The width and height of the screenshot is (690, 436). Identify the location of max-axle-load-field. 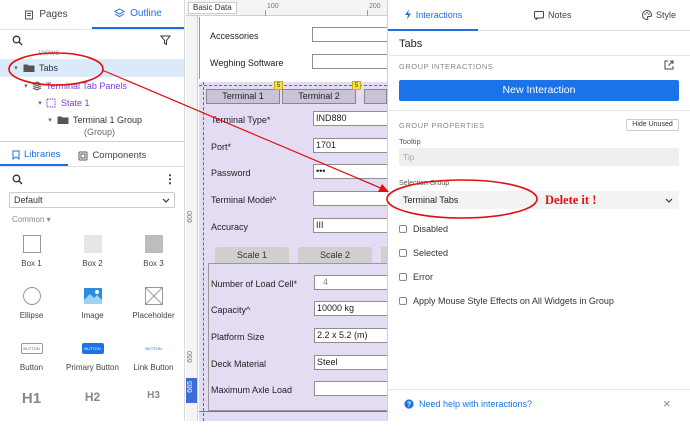
(350, 388).